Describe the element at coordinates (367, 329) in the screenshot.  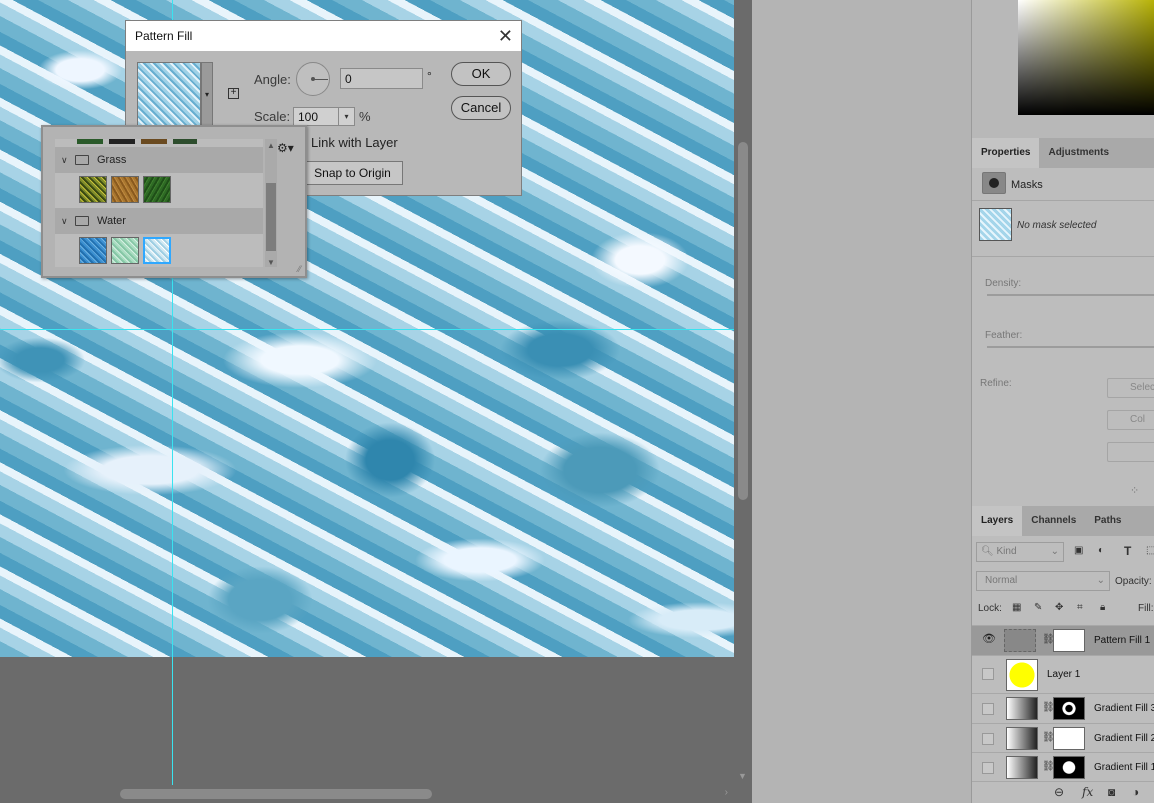
I see `horizontal-guide` at that location.